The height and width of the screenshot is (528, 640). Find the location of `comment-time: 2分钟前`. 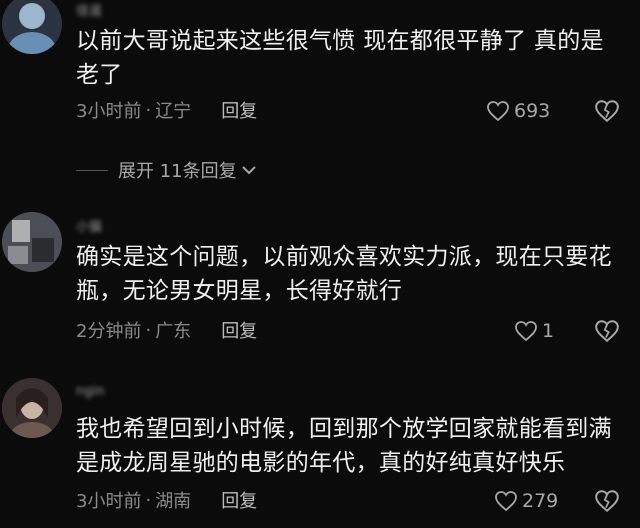

comment-time: 2分钟前 is located at coordinates (109, 331).